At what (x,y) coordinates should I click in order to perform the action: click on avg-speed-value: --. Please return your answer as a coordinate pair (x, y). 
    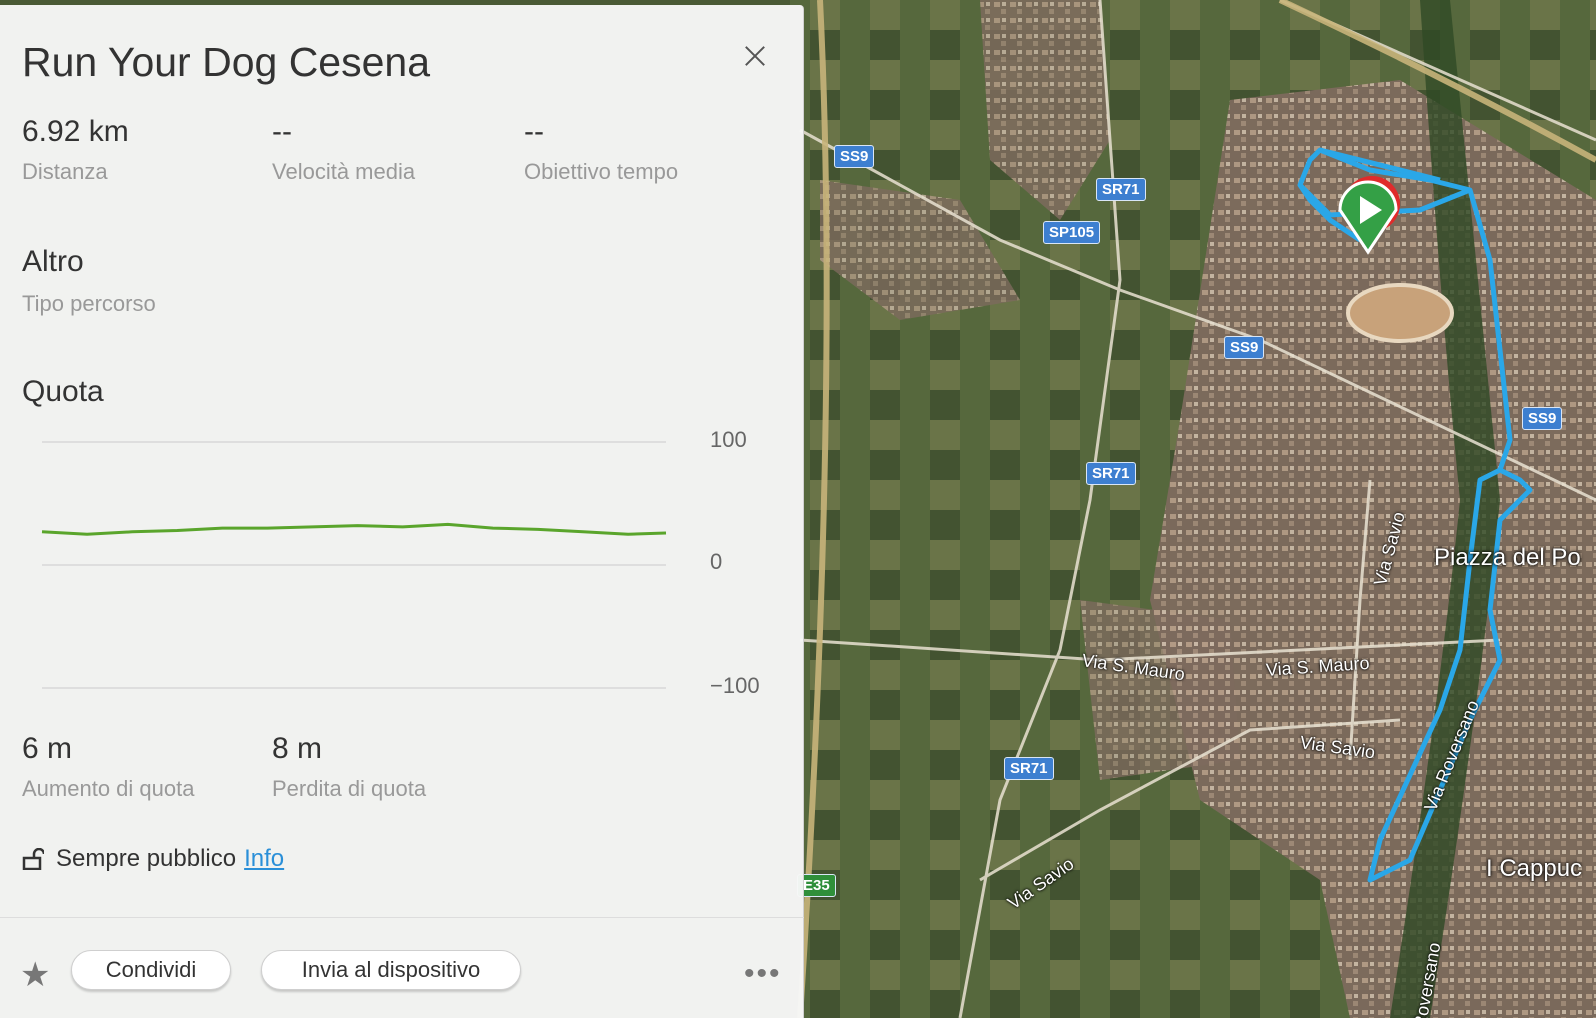
    Looking at the image, I should click on (282, 131).